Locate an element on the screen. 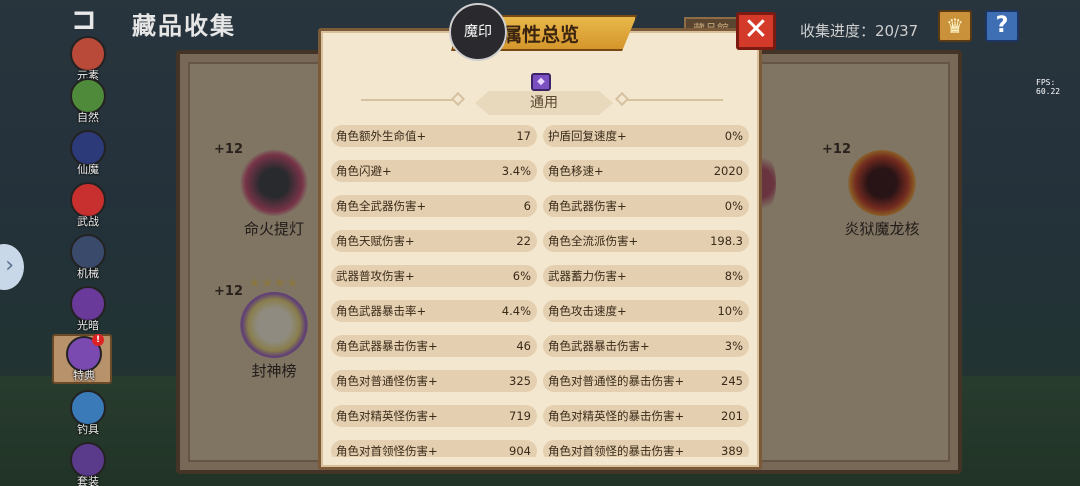 Image resolution: width=1080 pixels, height=486 pixels. gem-icon: ◆ is located at coordinates (541, 82).